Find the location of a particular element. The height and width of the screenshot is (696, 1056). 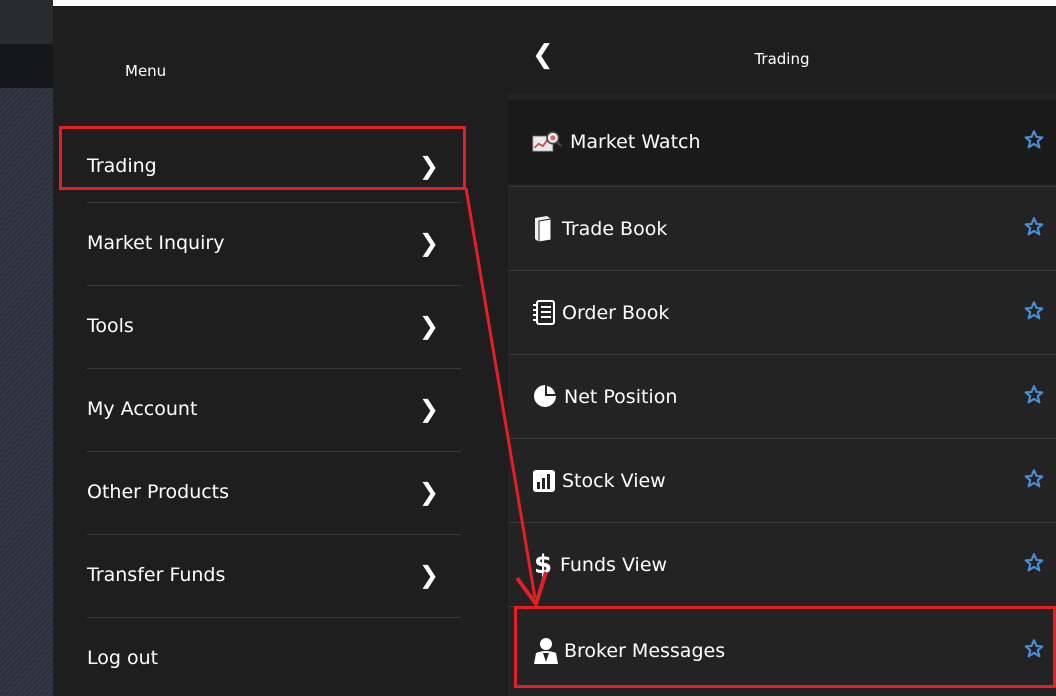

submenu-item-label: Stock View is located at coordinates (614, 481).